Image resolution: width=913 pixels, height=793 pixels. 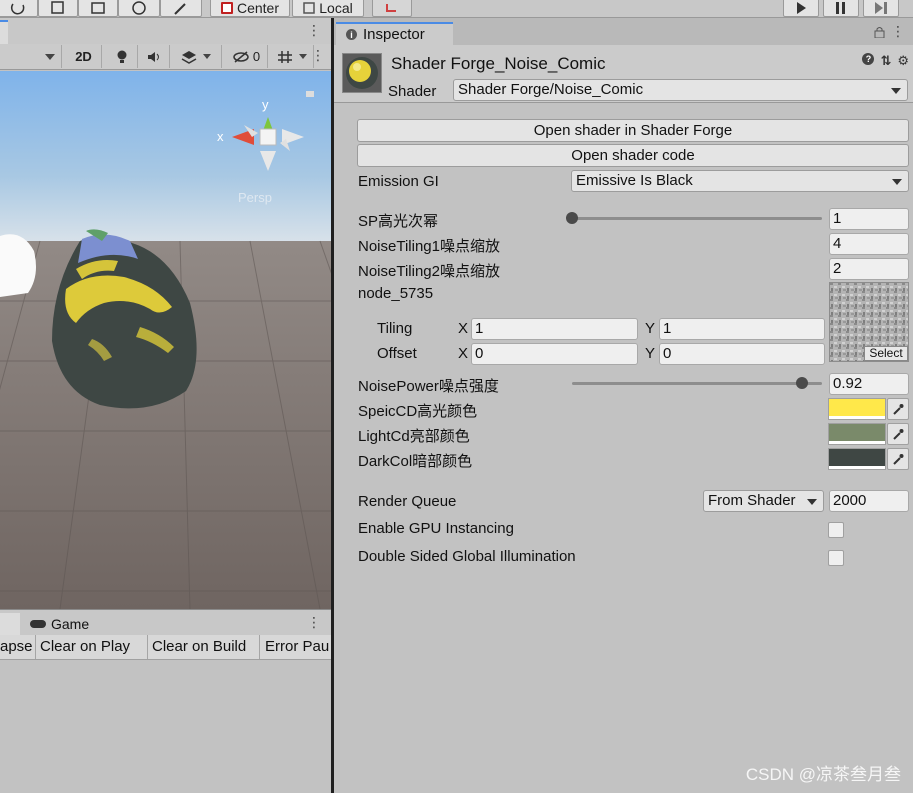 I want to click on wrench-icon, so click(x=180, y=8).